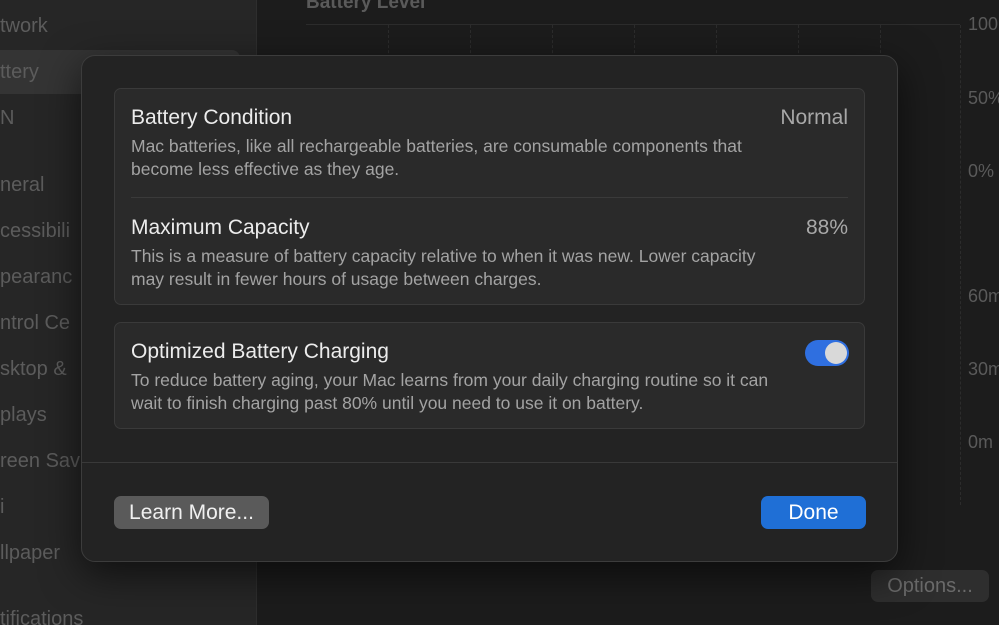 Image resolution: width=999 pixels, height=625 pixels. Describe the element at coordinates (983, 98) in the screenshot. I see `chart-tick-label: 50%` at that location.